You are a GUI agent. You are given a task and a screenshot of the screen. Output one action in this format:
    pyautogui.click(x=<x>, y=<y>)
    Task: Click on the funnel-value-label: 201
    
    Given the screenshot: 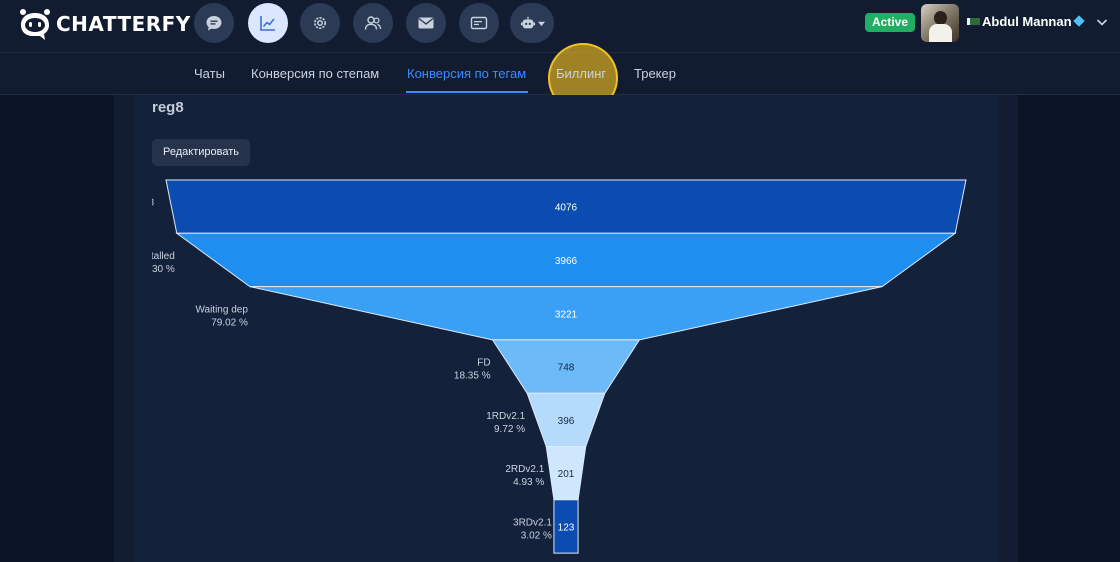 What is the action you would take?
    pyautogui.click(x=566, y=474)
    